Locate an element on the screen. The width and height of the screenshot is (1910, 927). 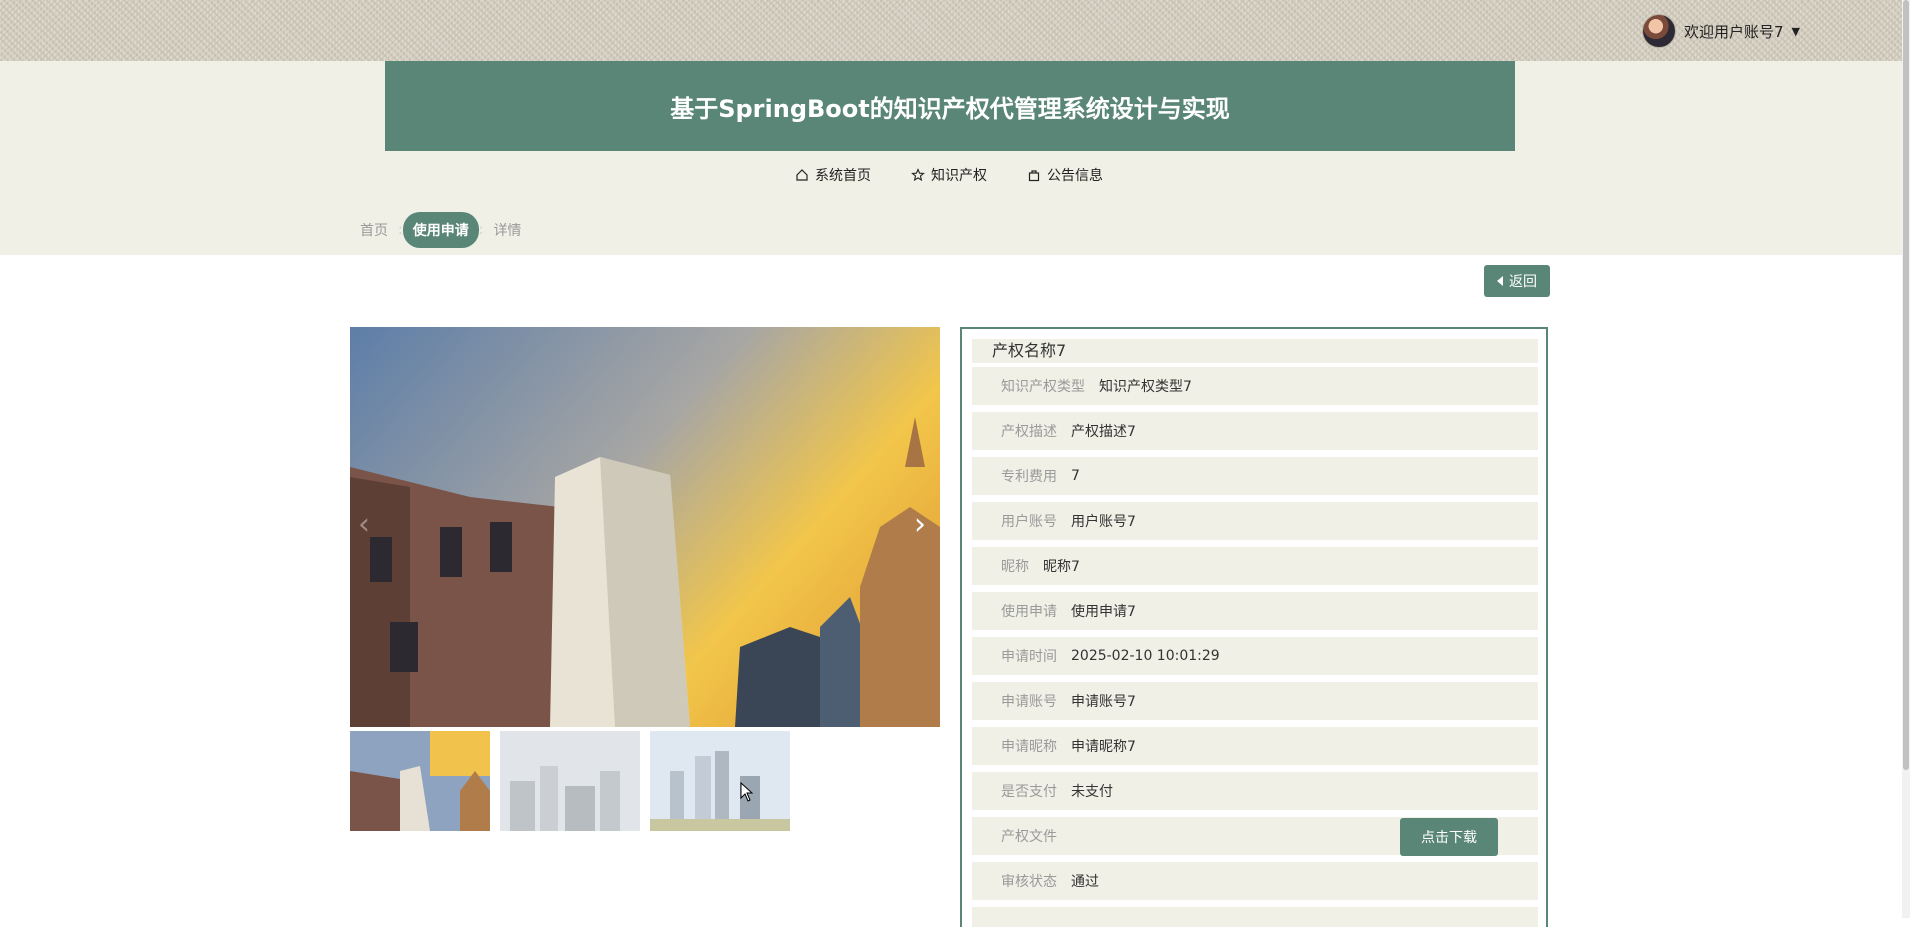
detail-row: 知识产权类型 知识产权类型7 is located at coordinates (1255, 386).